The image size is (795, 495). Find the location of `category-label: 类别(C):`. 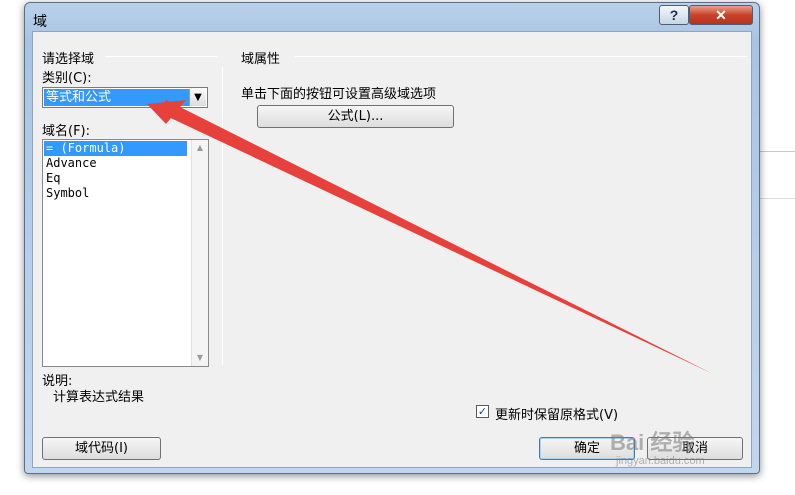

category-label: 类别(C): is located at coordinates (67, 78).